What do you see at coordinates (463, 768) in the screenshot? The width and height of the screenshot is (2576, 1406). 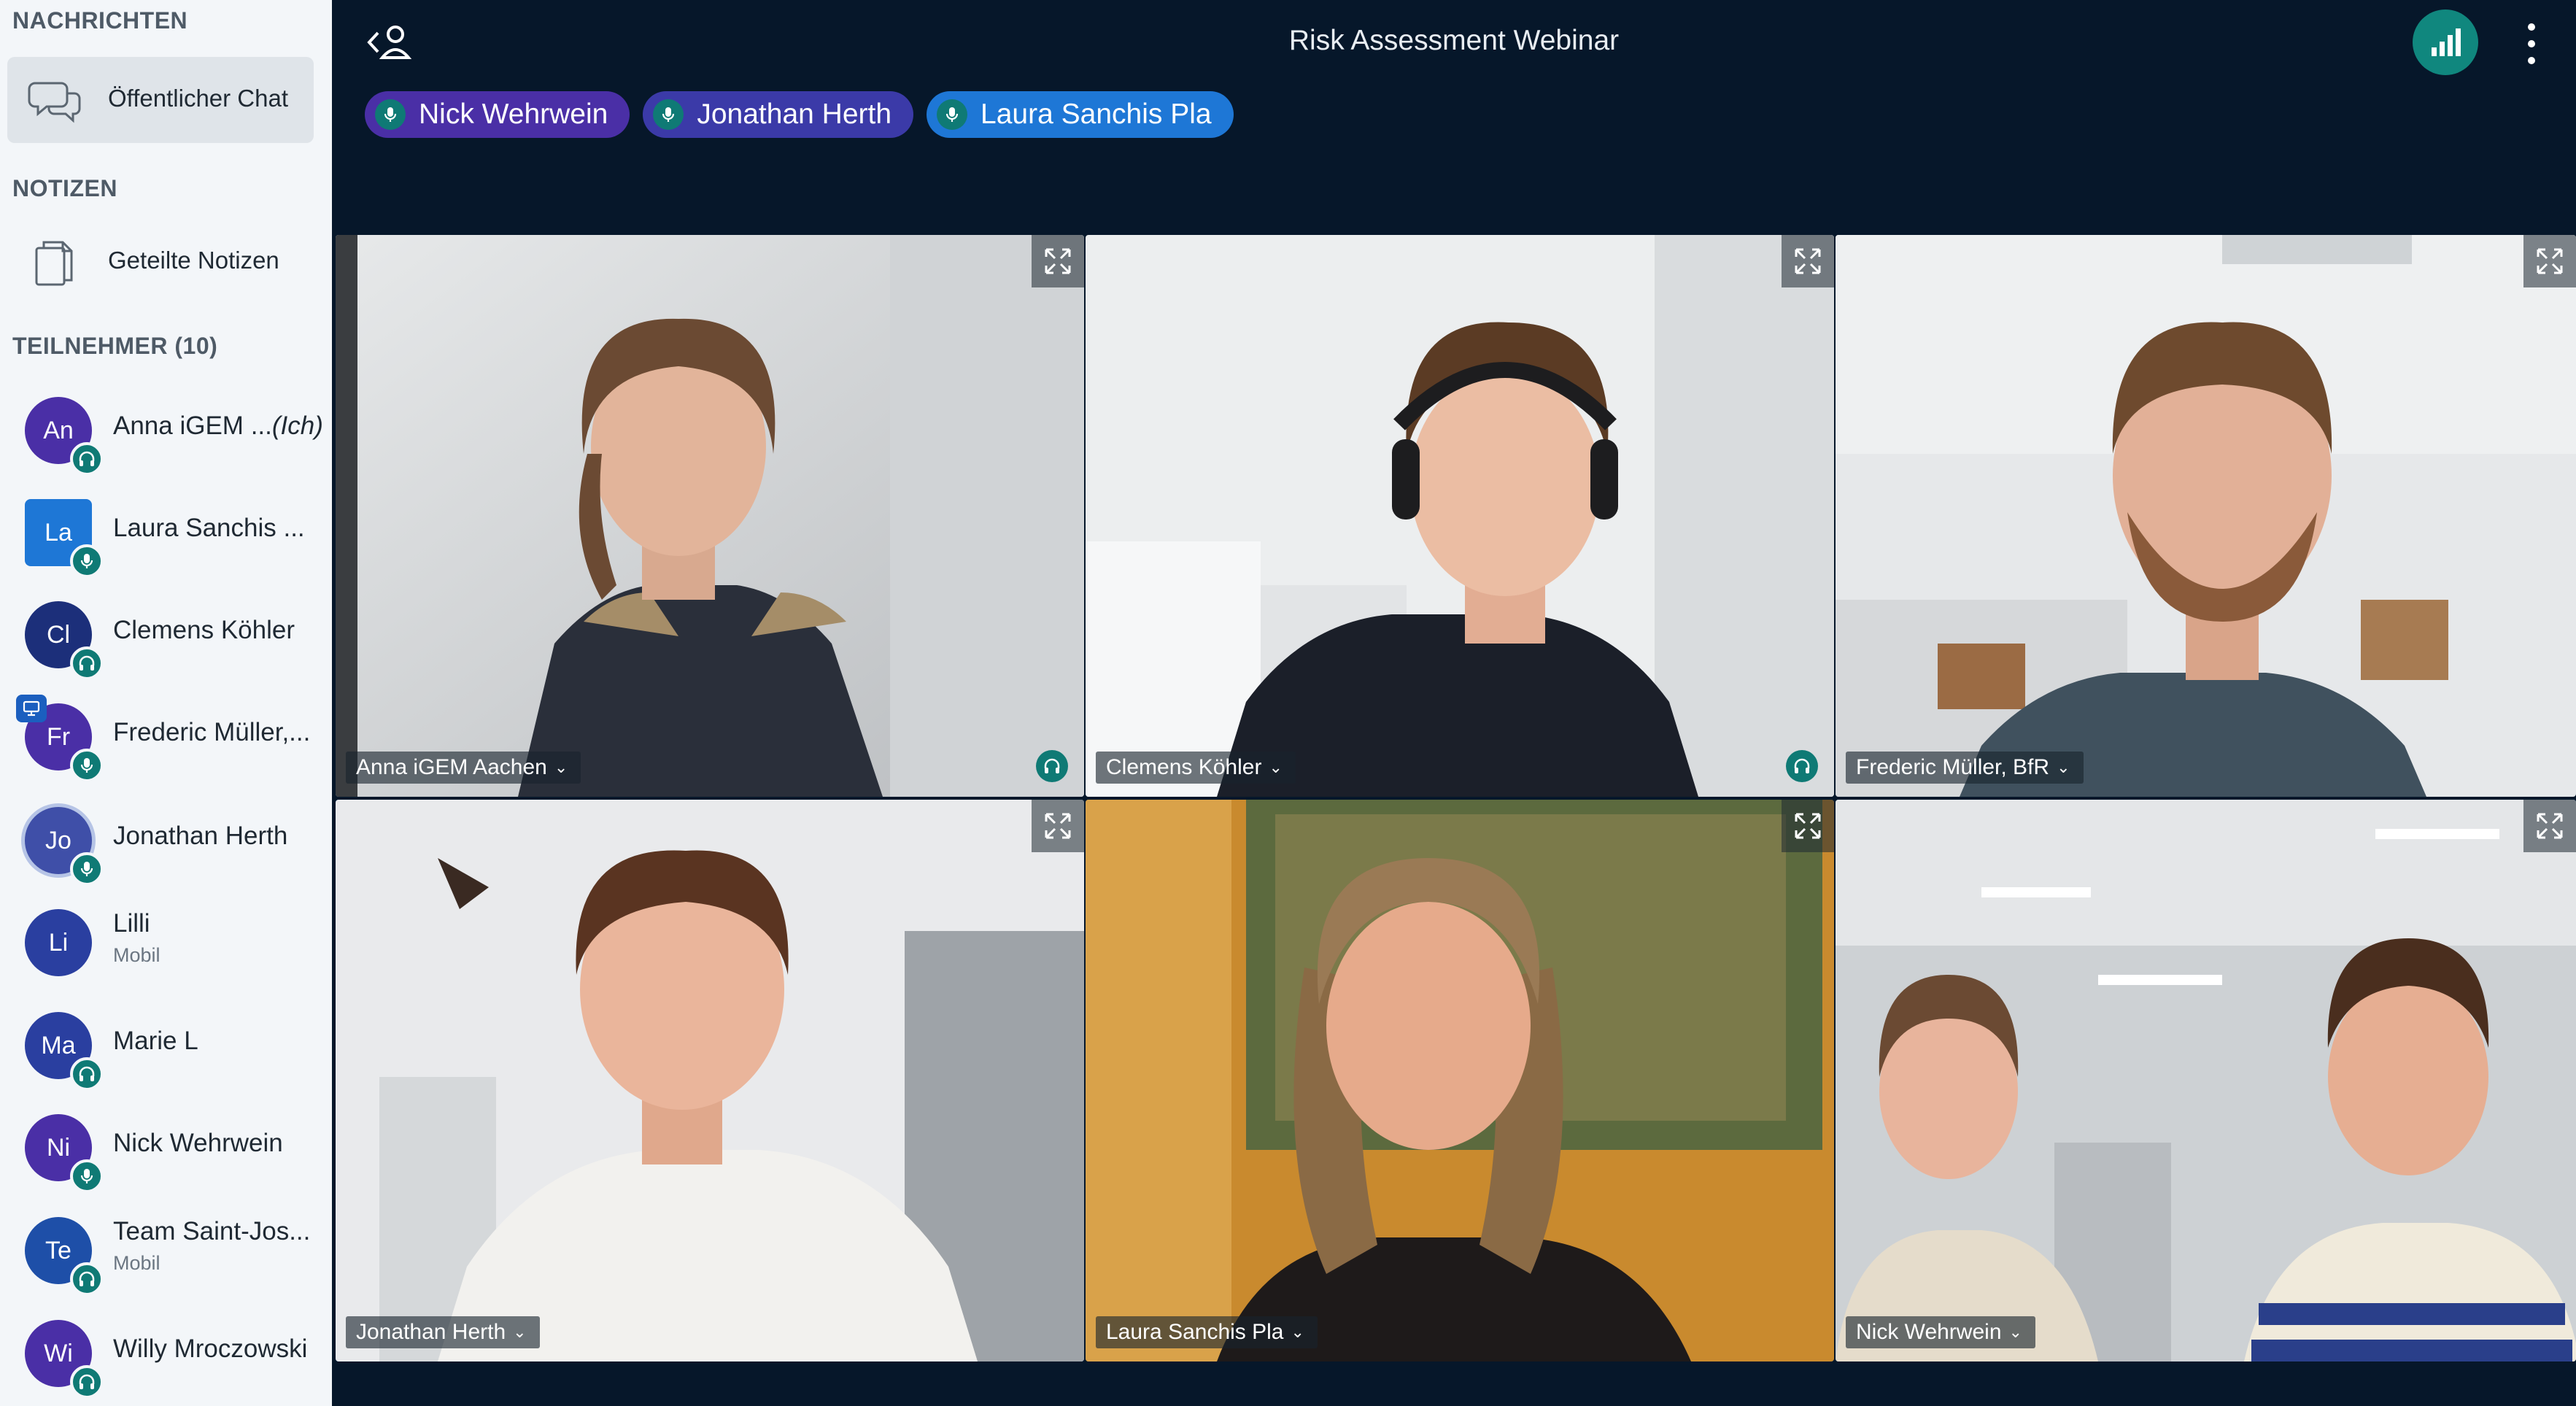 I see `video-name-tag: Anna iGEM Aachen ⌄` at bounding box center [463, 768].